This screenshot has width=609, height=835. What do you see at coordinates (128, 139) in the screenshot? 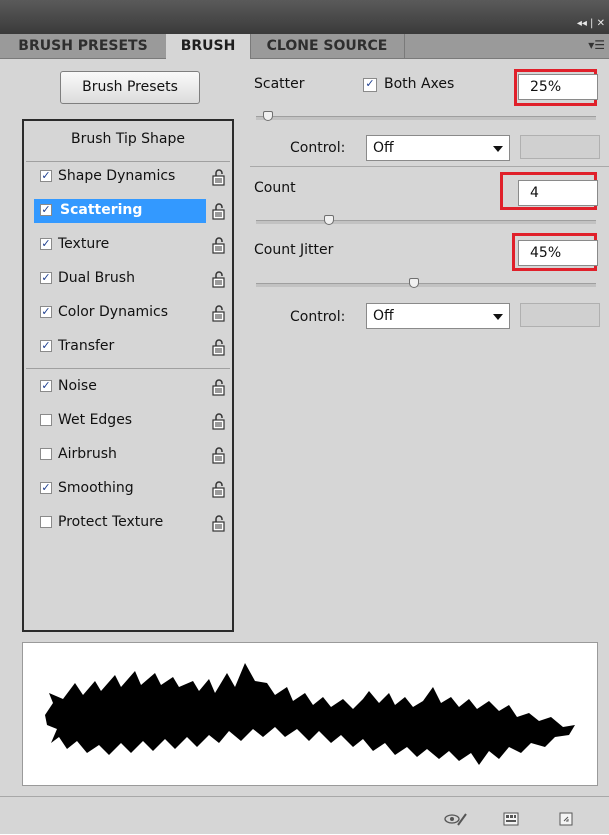
I see `brush-tip-shape-item: Brush Tip Shape` at bounding box center [128, 139].